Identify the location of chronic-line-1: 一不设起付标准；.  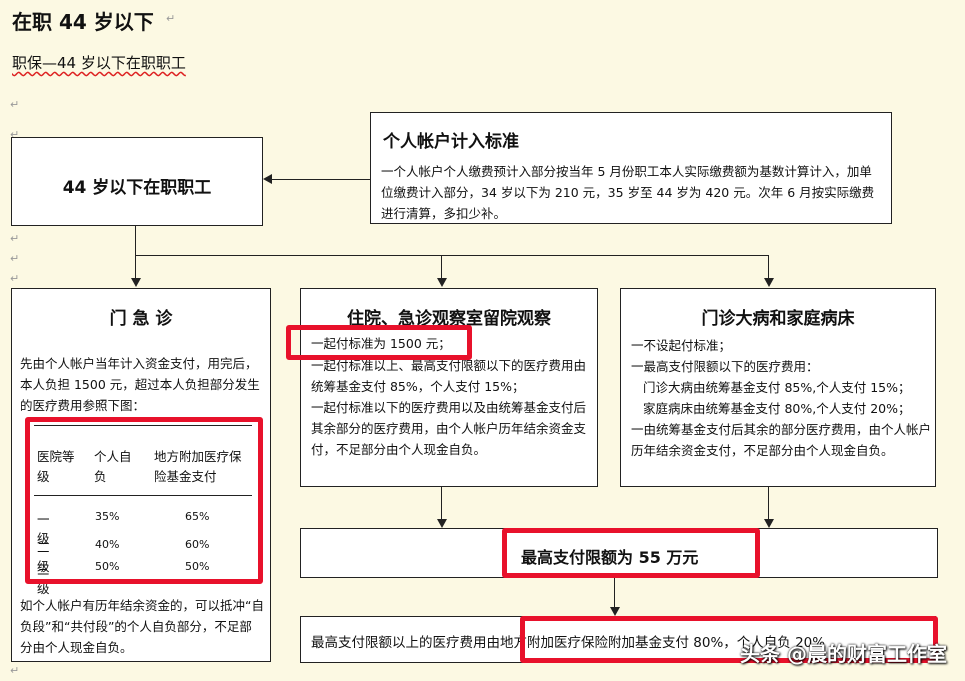
(681, 345).